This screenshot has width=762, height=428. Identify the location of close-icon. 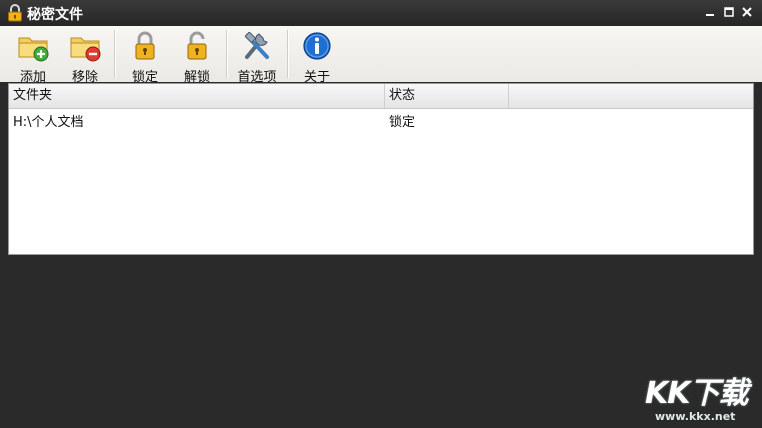
(747, 12).